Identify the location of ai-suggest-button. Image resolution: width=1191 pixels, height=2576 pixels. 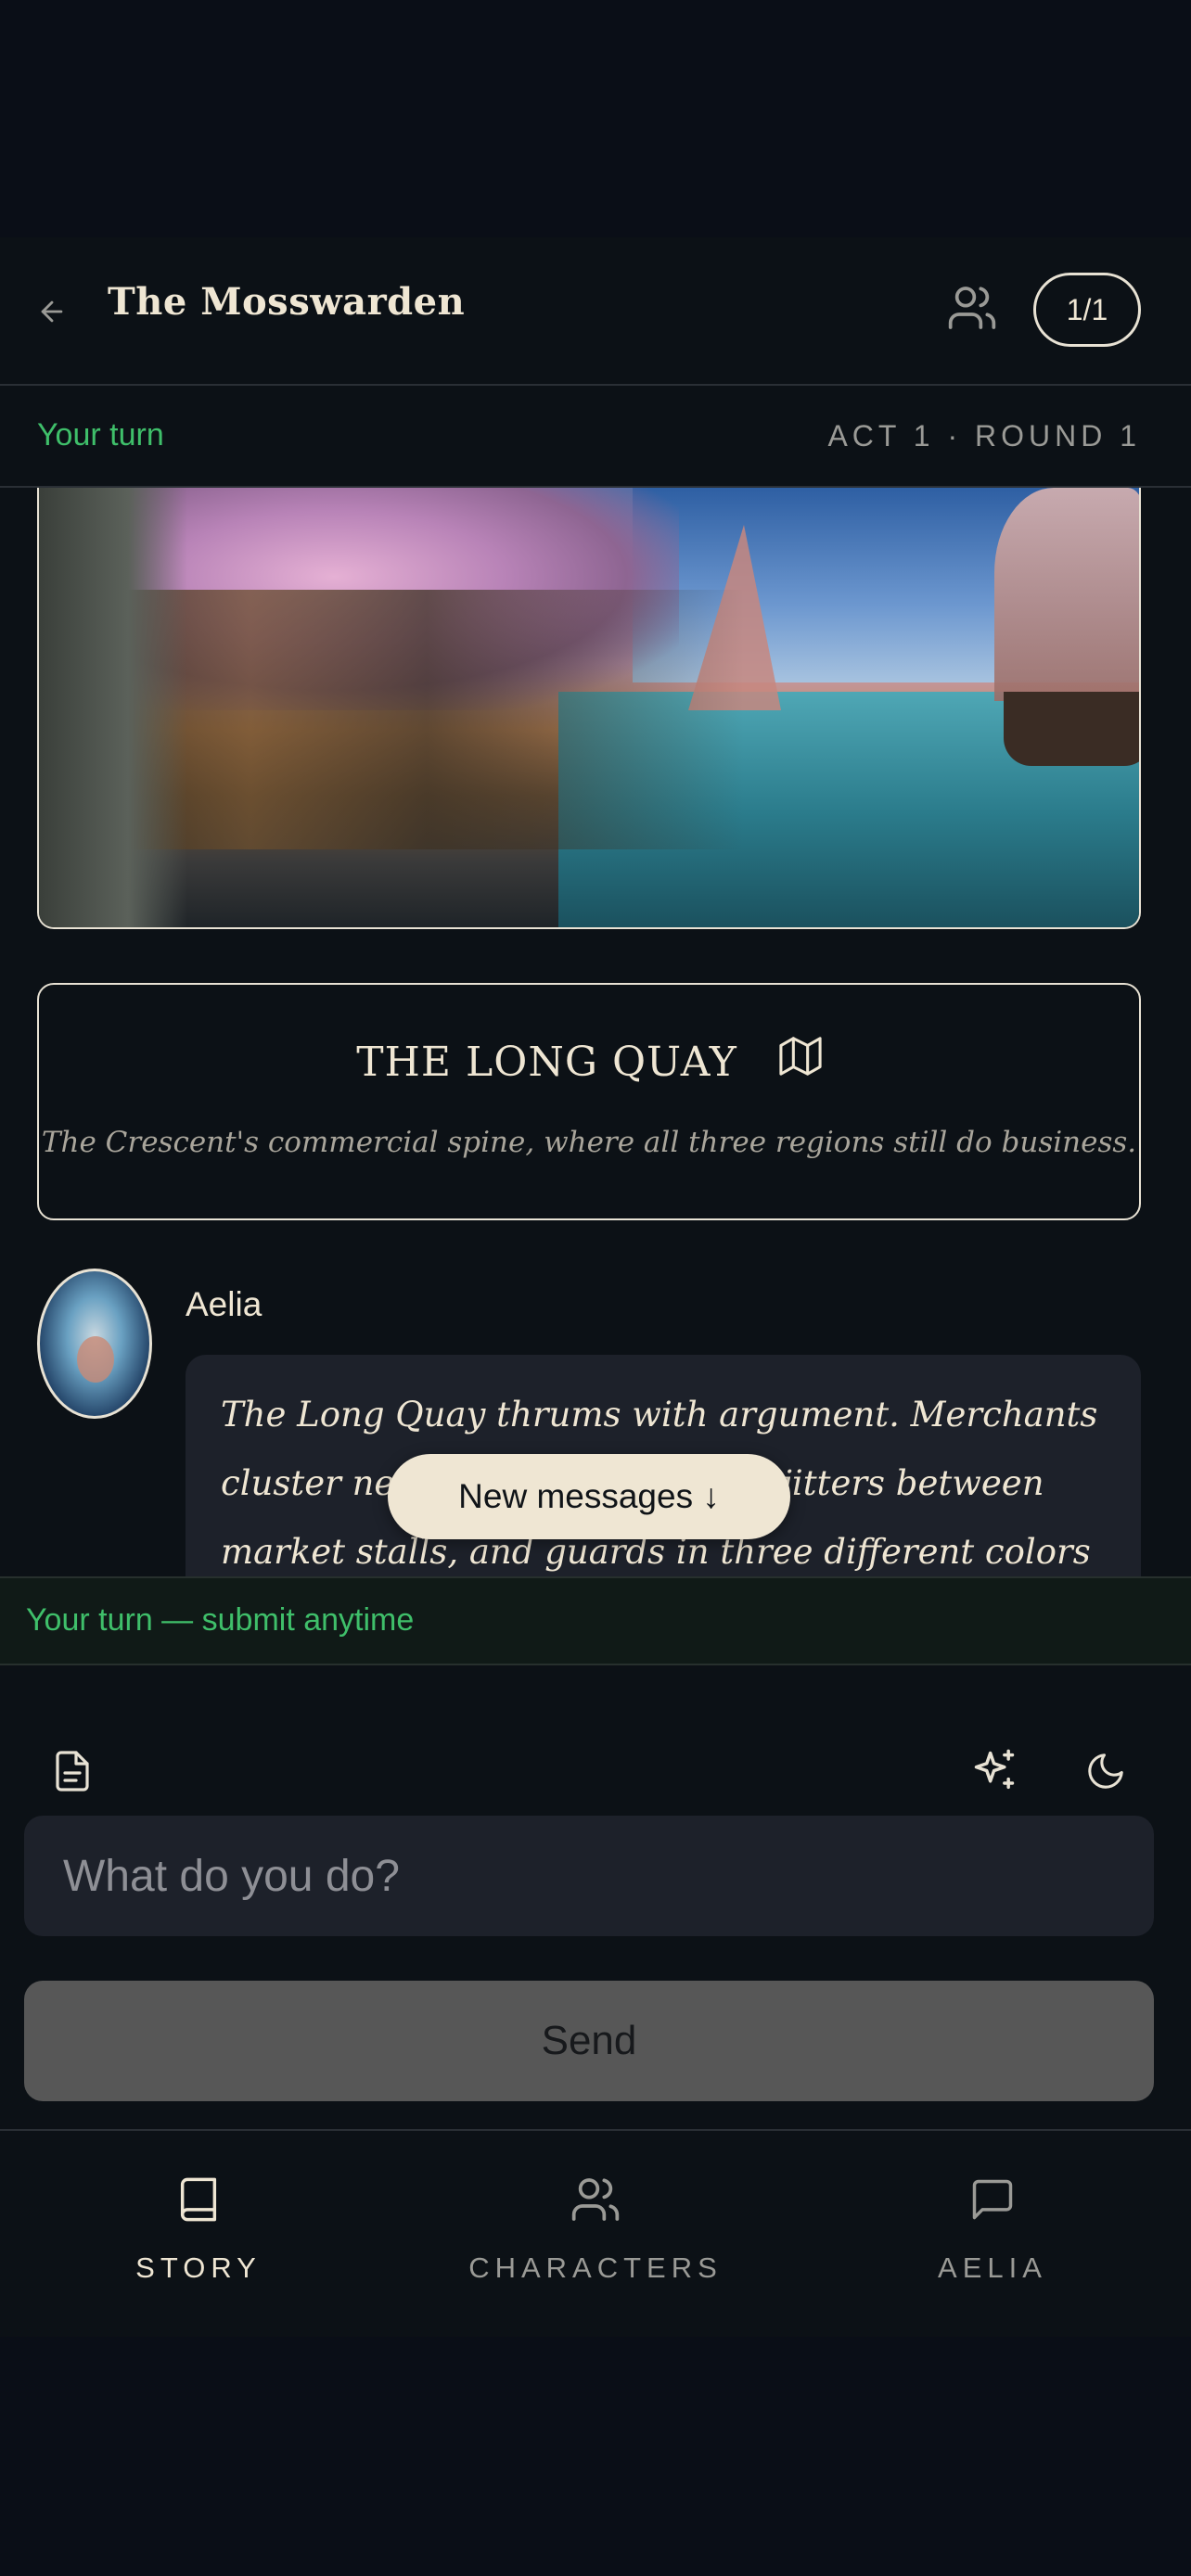
(995, 1771).